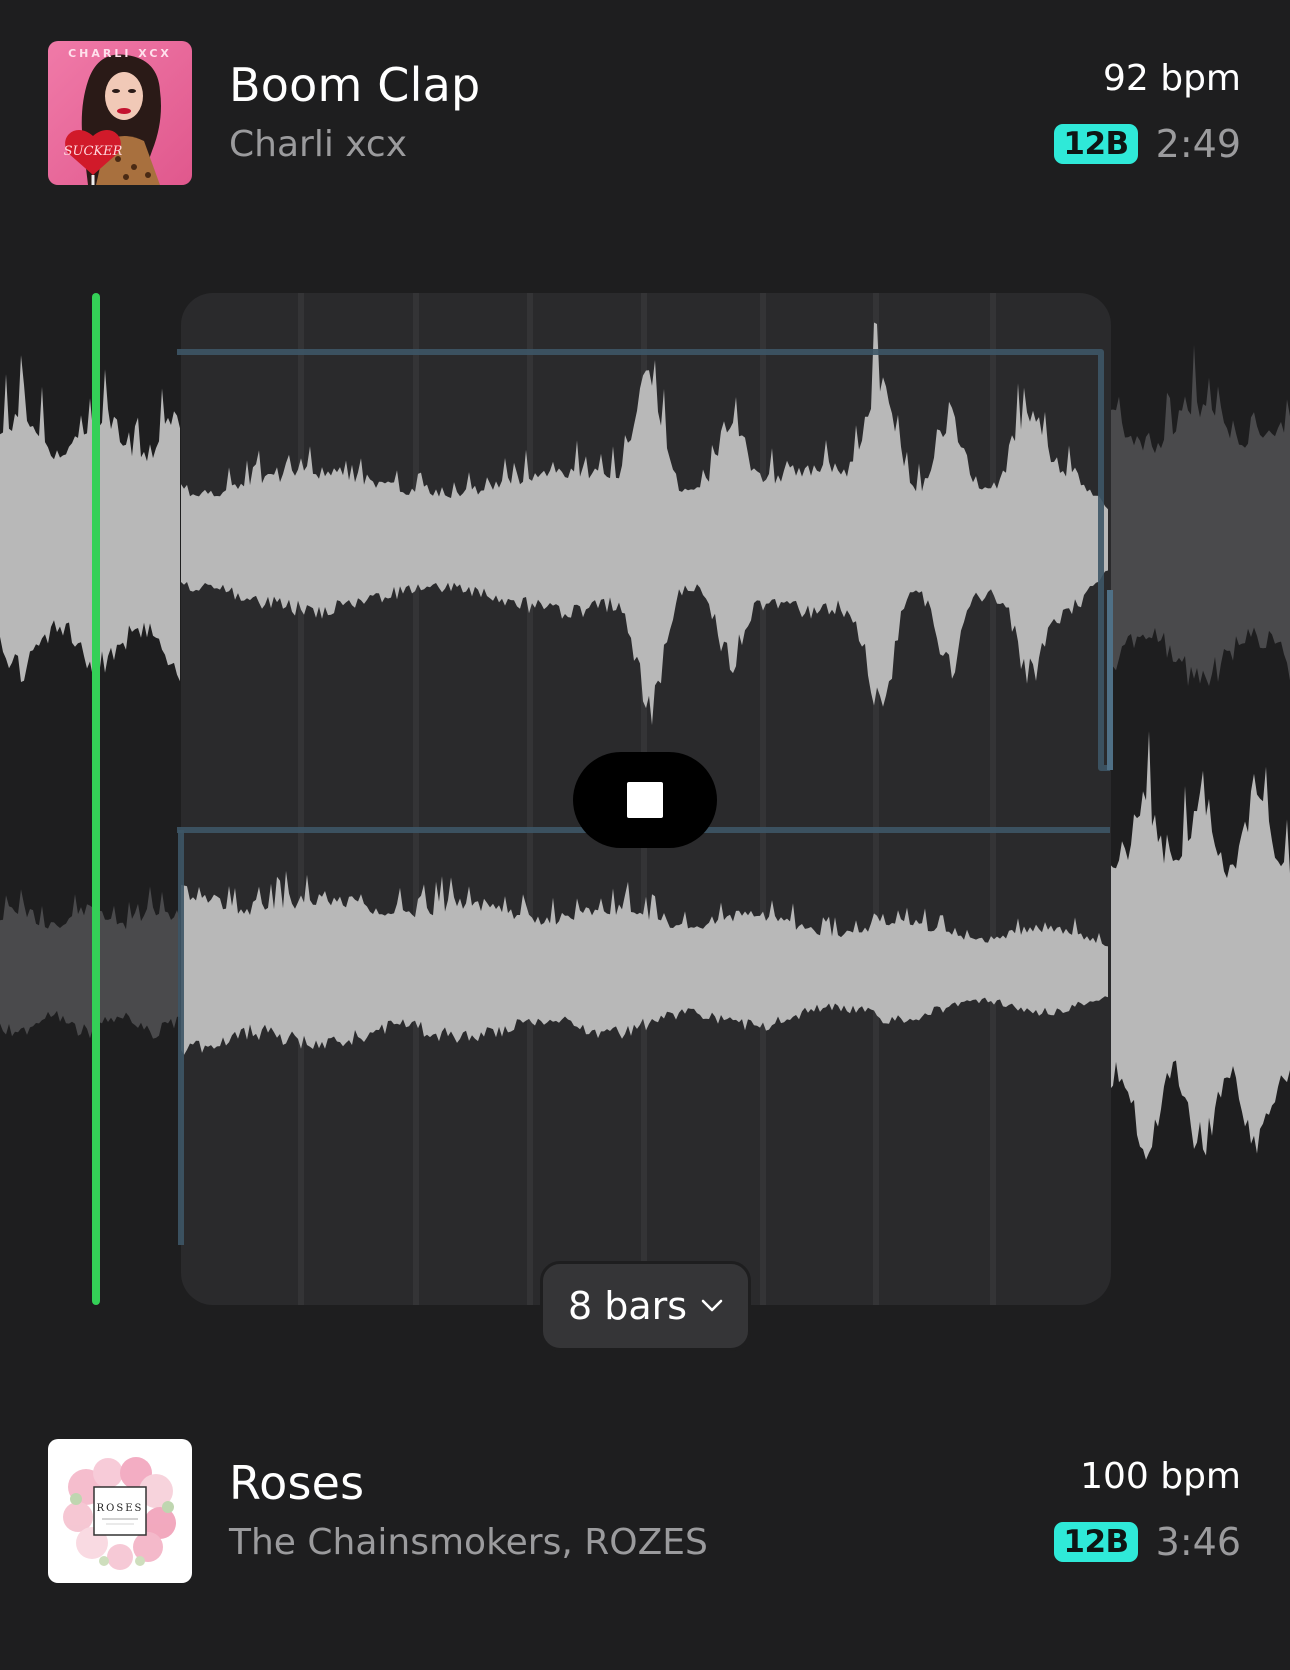 The image size is (1290, 1670). I want to click on playhead, so click(96, 799).